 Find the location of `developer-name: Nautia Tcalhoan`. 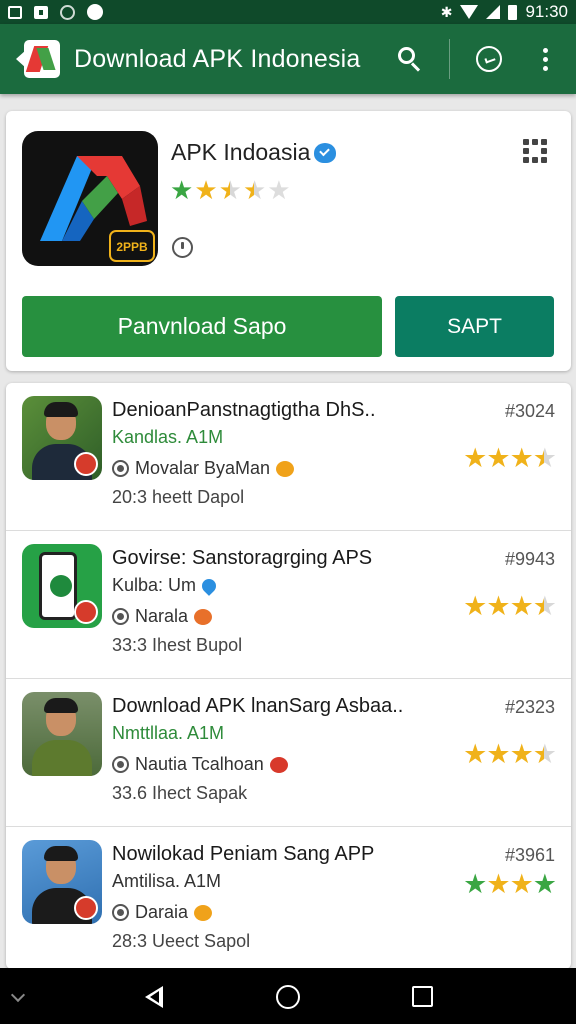

developer-name: Nautia Tcalhoan is located at coordinates (199, 764).